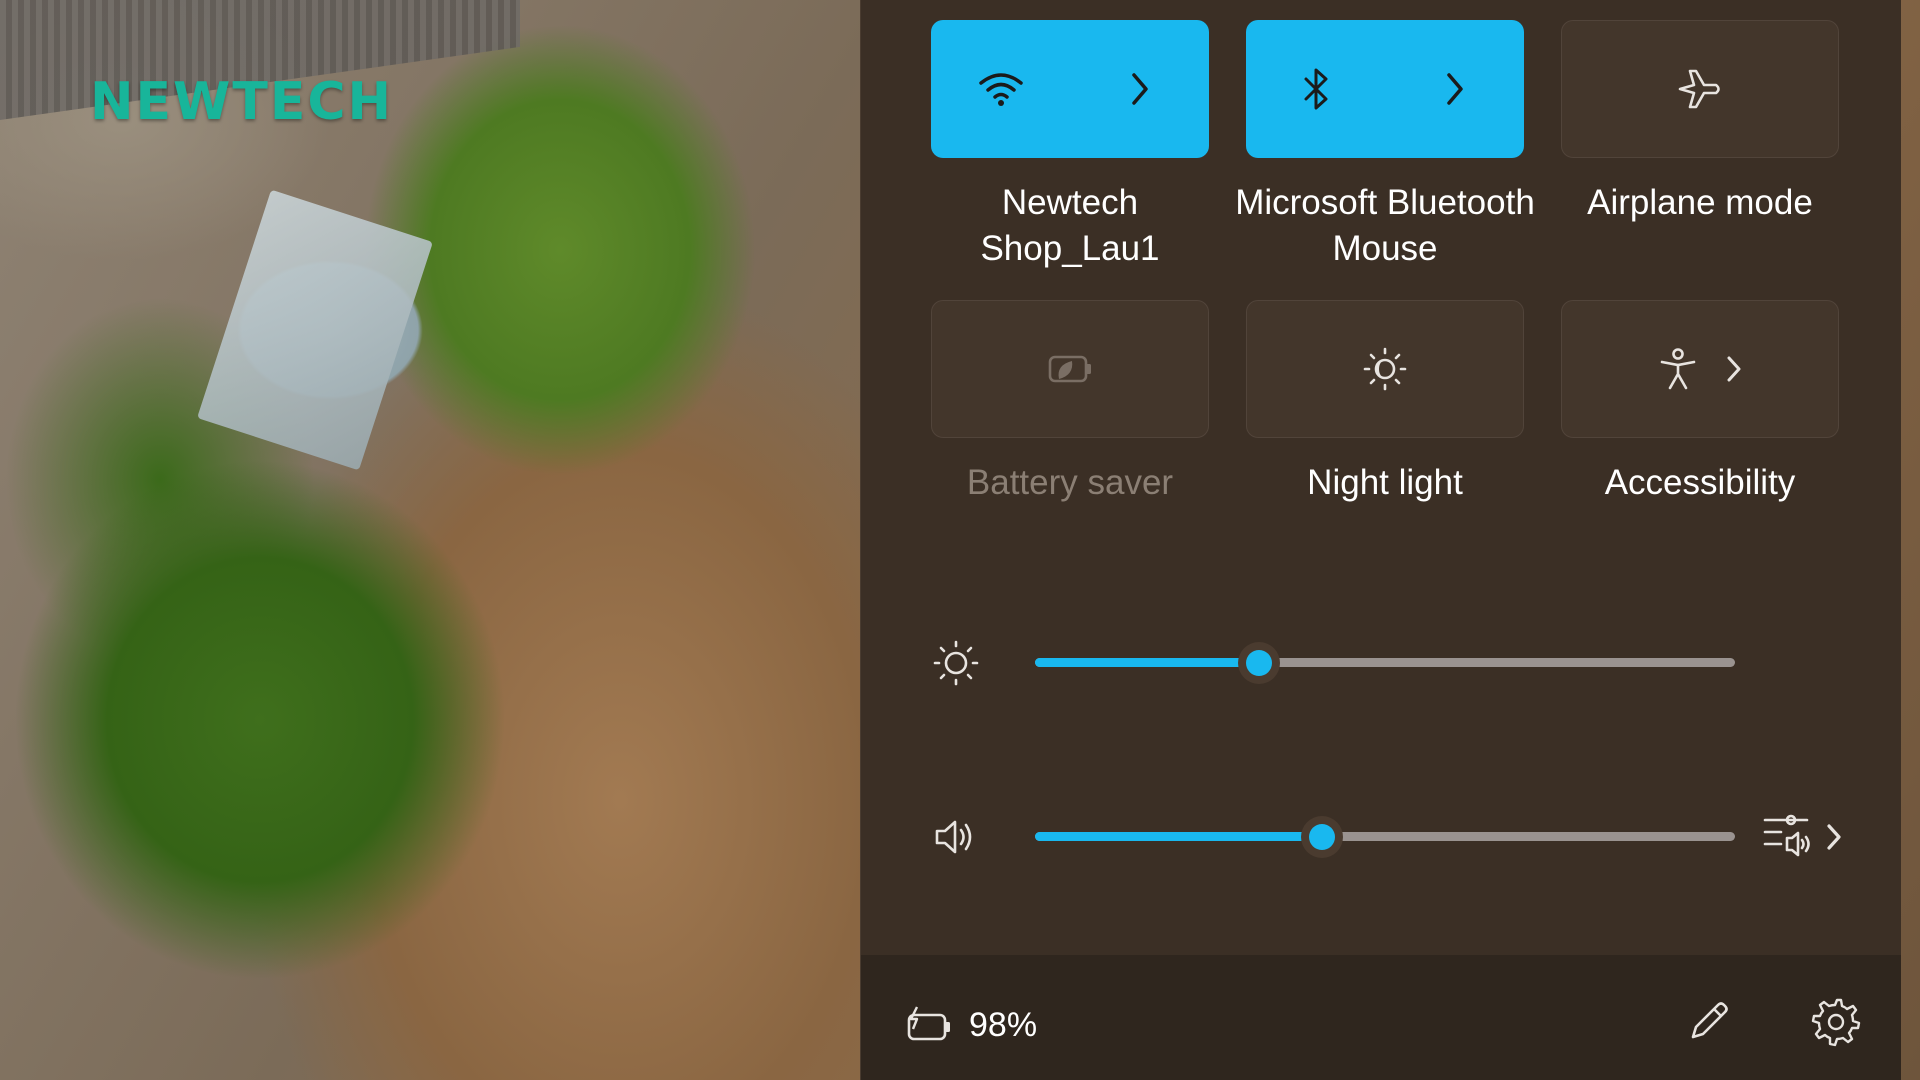  I want to click on airplane-icon, so click(1700, 89).